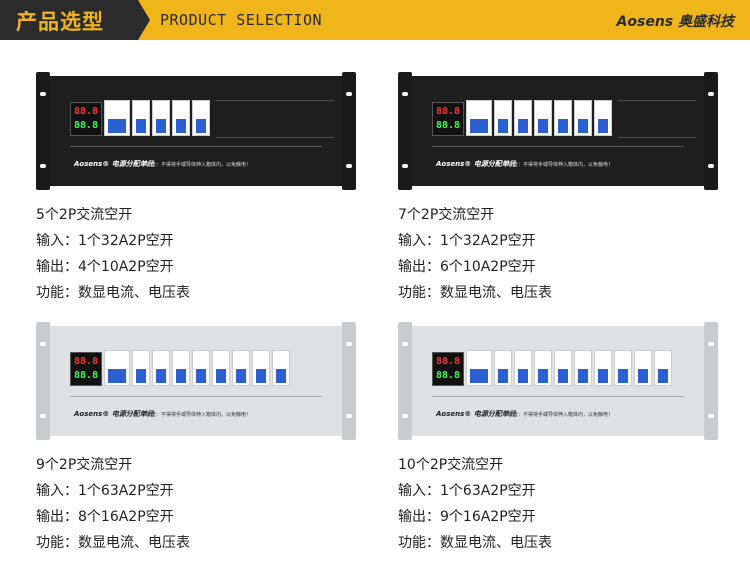  Describe the element at coordinates (446, 215) in the screenshot. I see `product-title: 7个2P交流空开` at that location.